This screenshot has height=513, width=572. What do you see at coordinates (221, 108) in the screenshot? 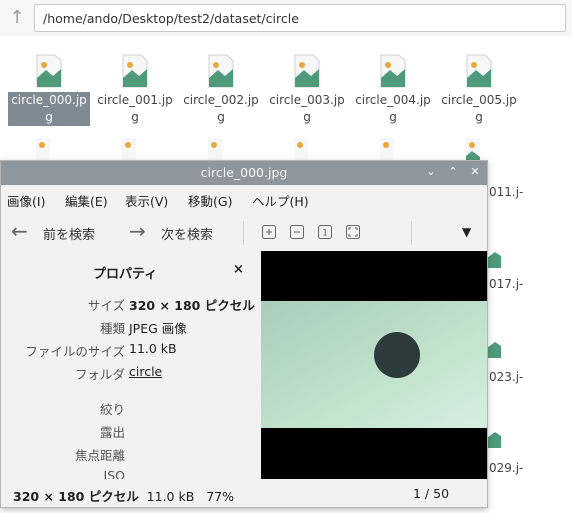
I see `file-name: circle_002.jpg` at bounding box center [221, 108].